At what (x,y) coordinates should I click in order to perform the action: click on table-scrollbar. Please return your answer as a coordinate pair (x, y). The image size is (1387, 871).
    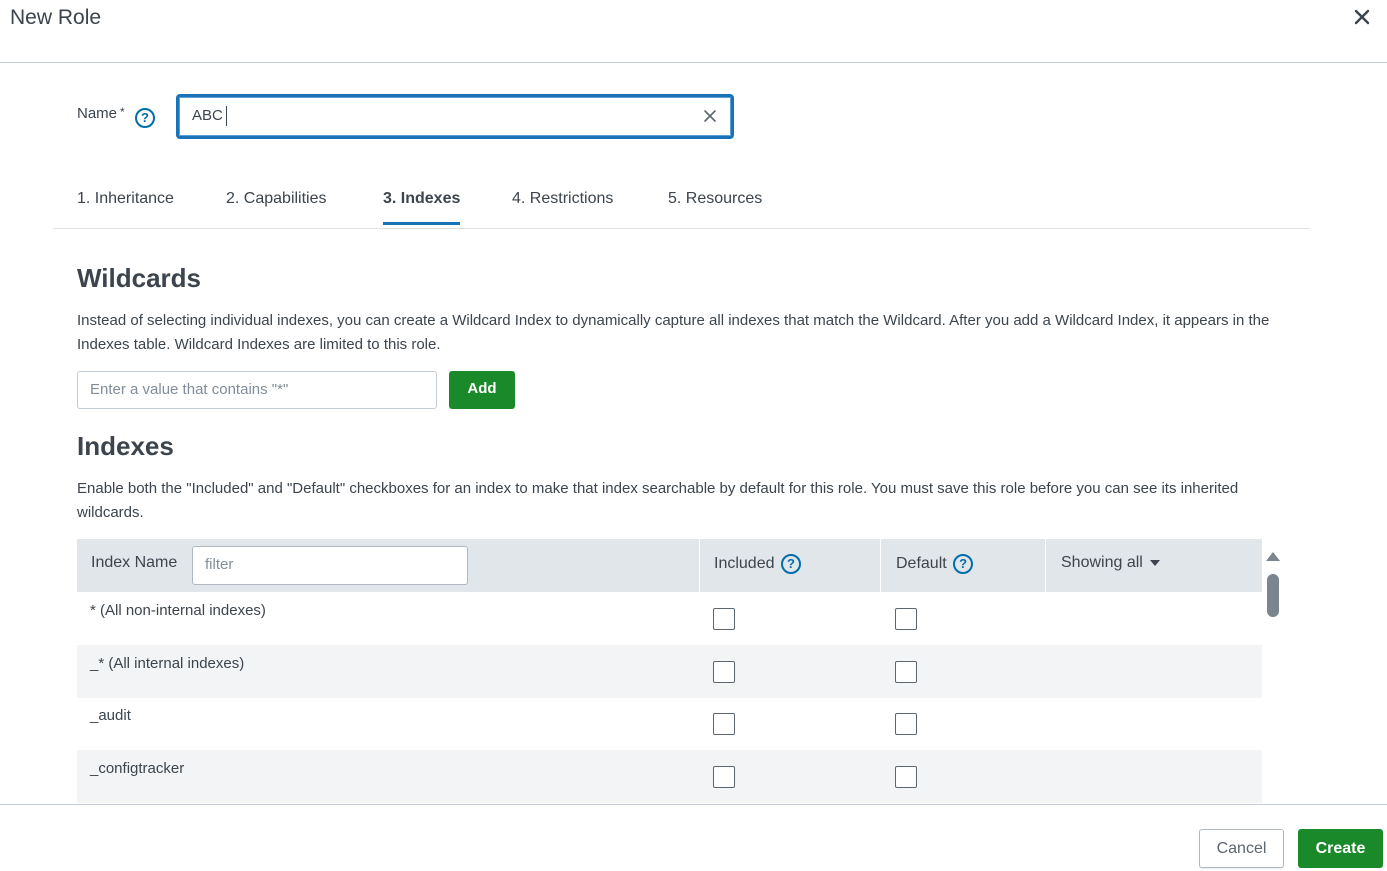
    Looking at the image, I should click on (1273, 671).